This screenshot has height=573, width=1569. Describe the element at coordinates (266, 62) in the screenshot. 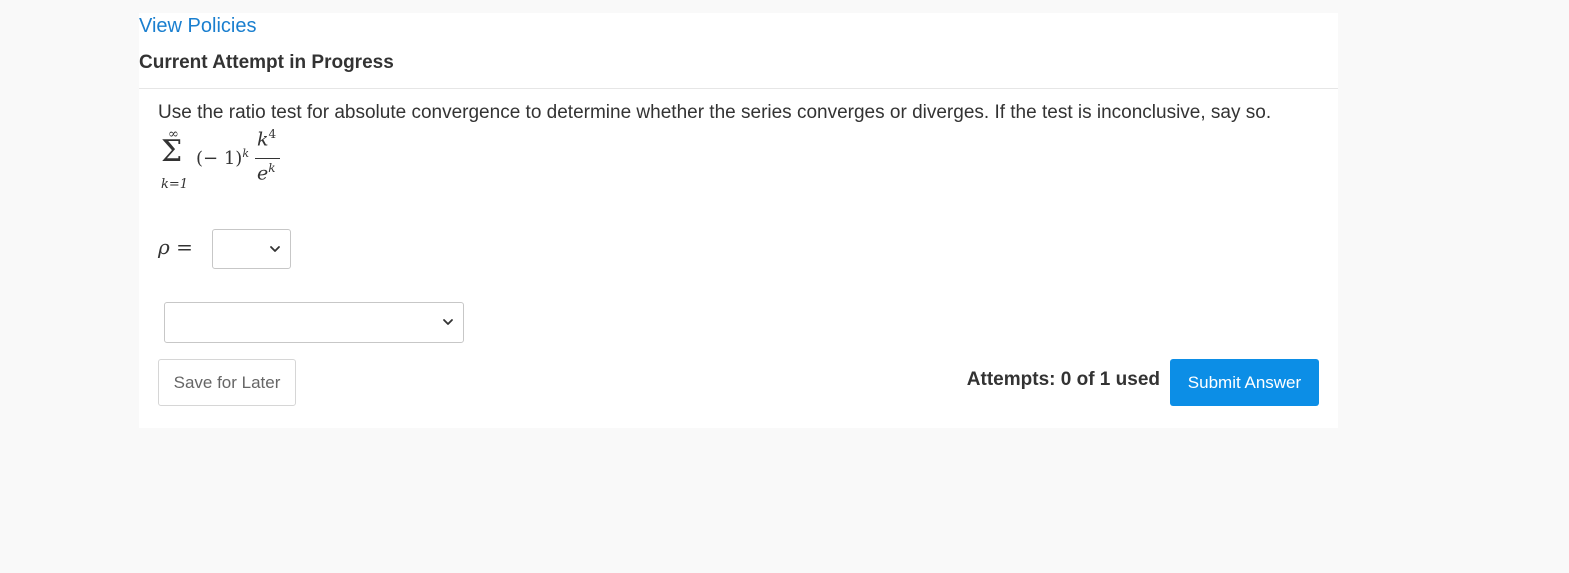

I see `attempt-status-title: Current Attempt in Progress` at that location.